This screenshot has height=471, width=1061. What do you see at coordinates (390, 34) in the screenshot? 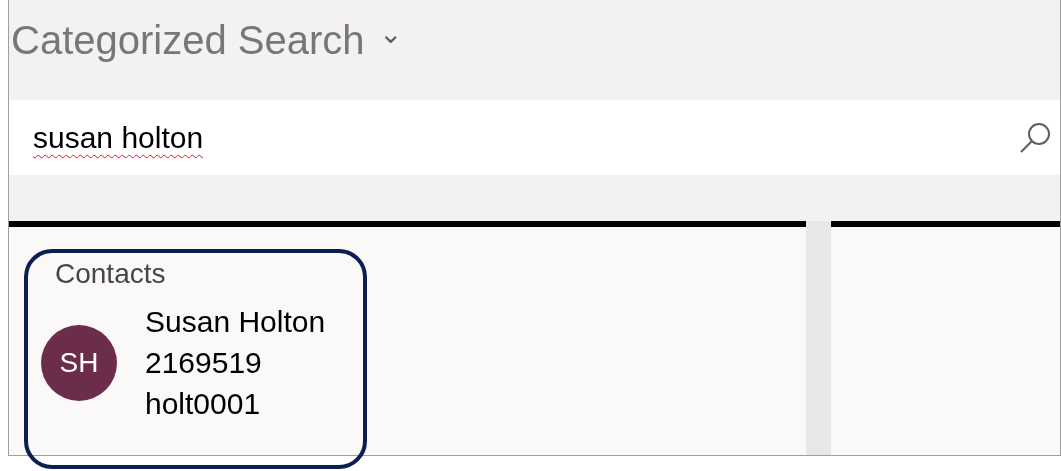
I see `title-dropdown: ⌄` at bounding box center [390, 34].